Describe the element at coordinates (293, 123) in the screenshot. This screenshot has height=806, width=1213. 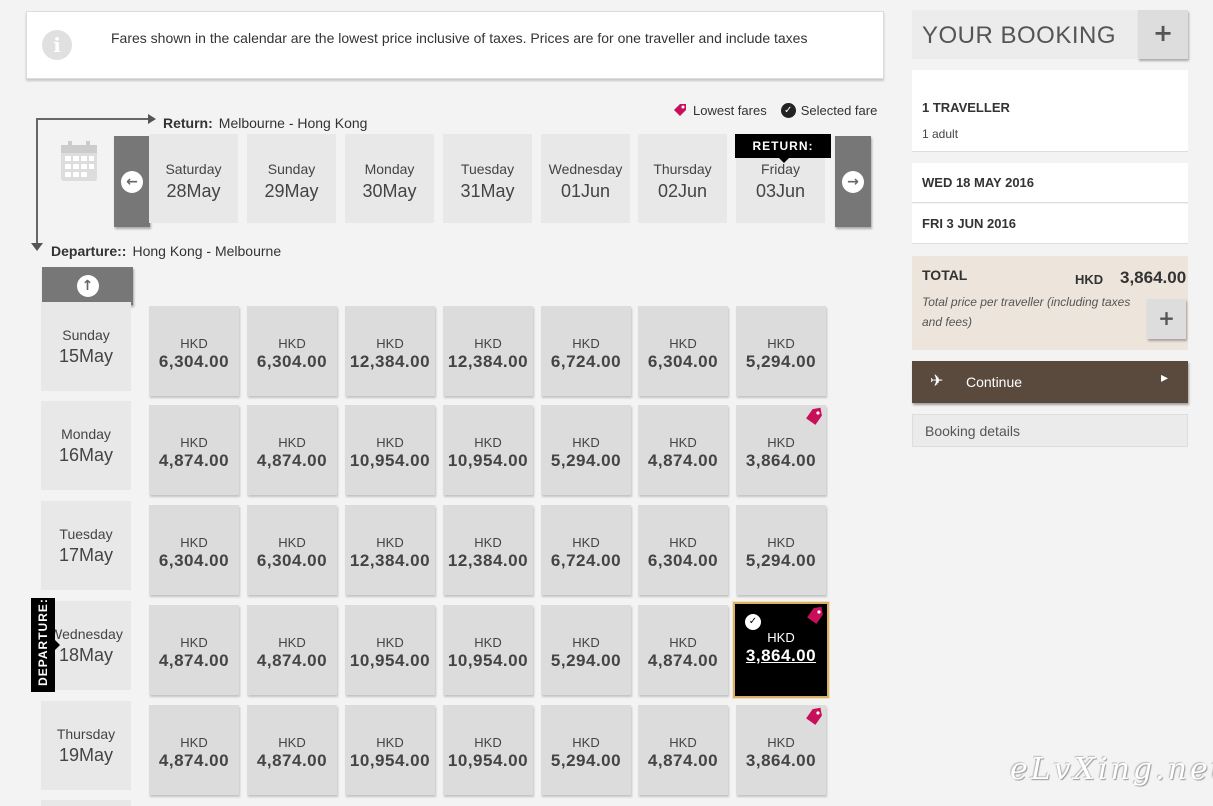
I see `return-route-value: Melbourne - Hong Kong` at that location.